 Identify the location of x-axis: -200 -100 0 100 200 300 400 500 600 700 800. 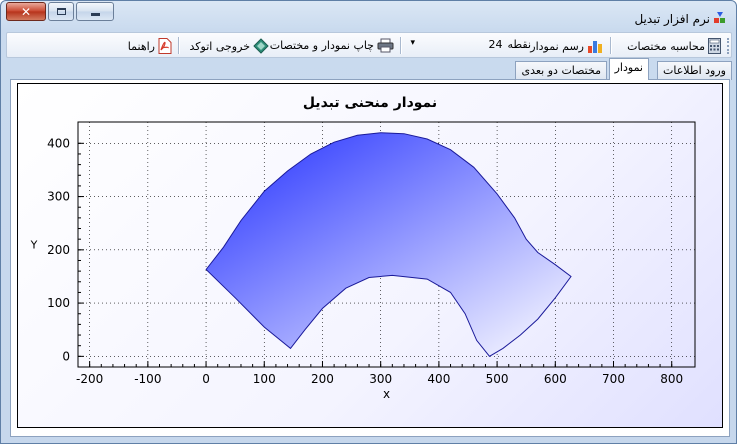
(379, 373).